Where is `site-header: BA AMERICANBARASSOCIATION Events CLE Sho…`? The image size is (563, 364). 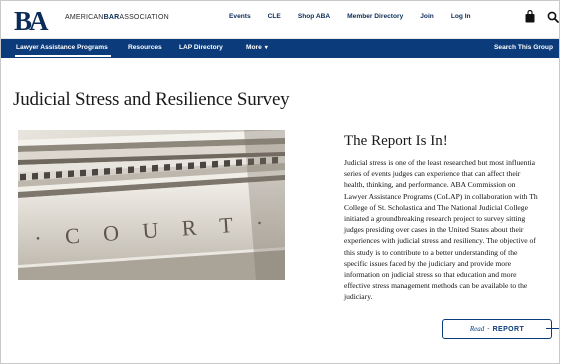 site-header: BA AMERICANBARASSOCIATION Events CLE Sho… is located at coordinates (280, 20).